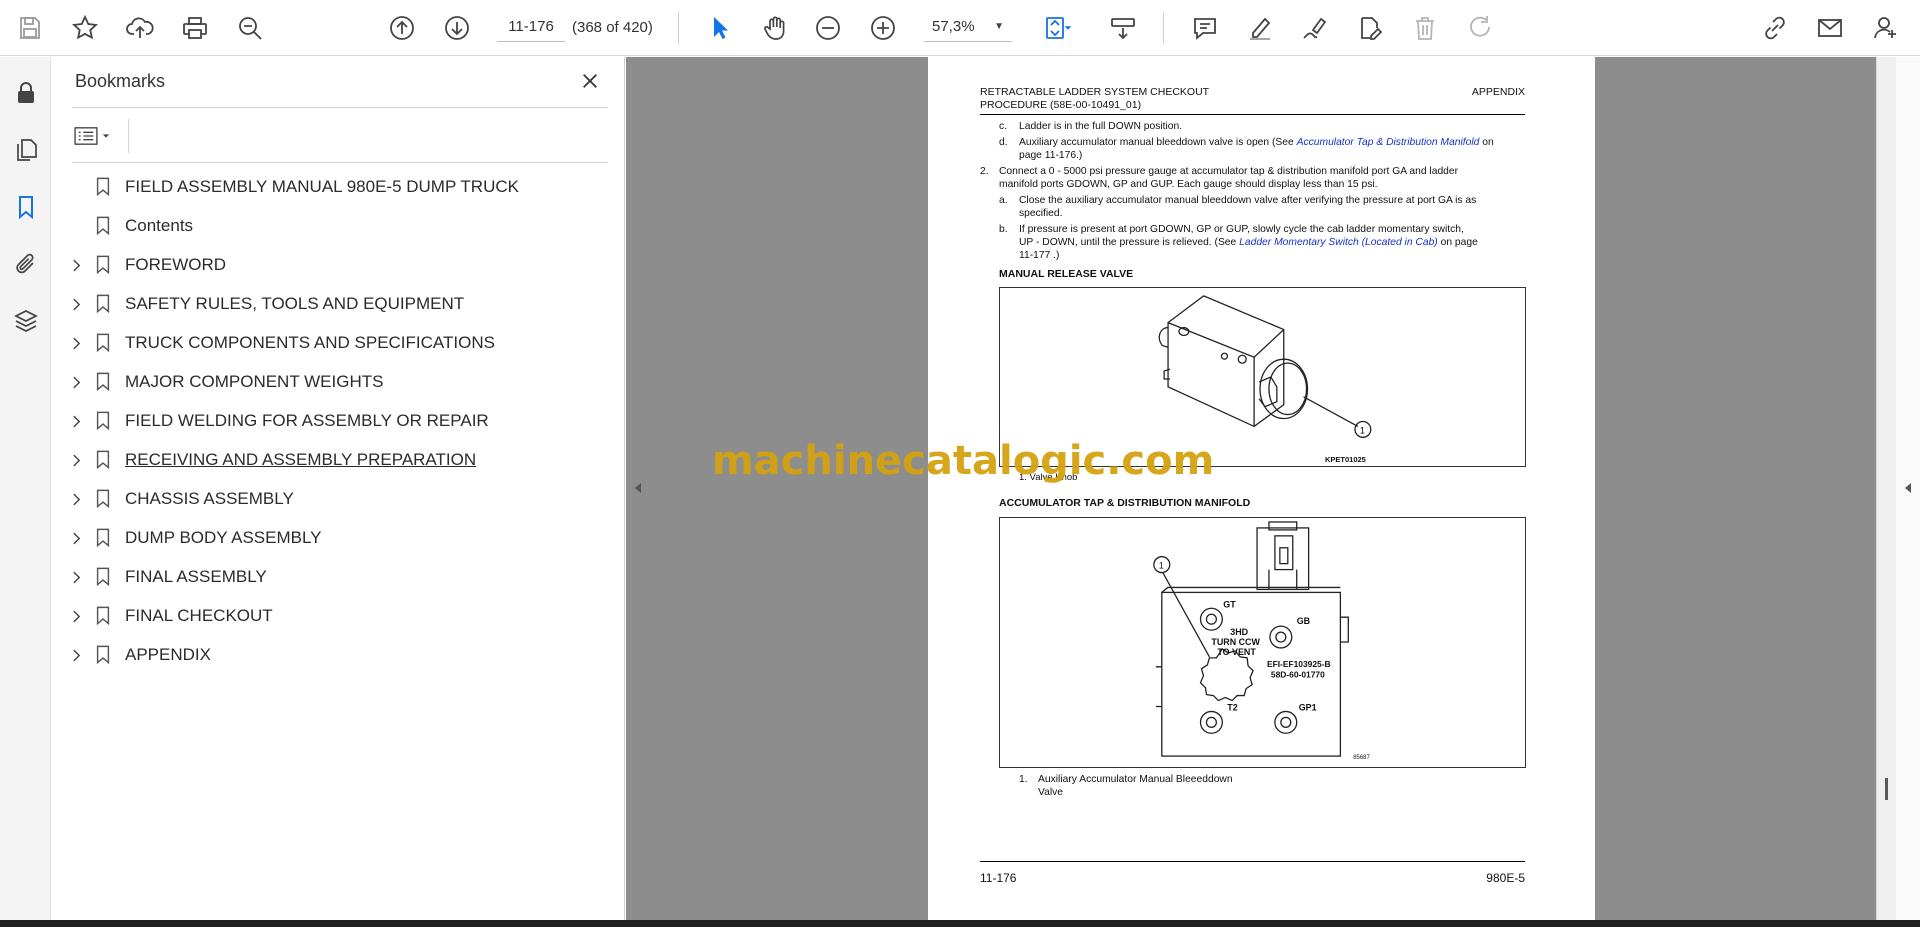  What do you see at coordinates (26, 264) in the screenshot?
I see `attachment-icon` at bounding box center [26, 264].